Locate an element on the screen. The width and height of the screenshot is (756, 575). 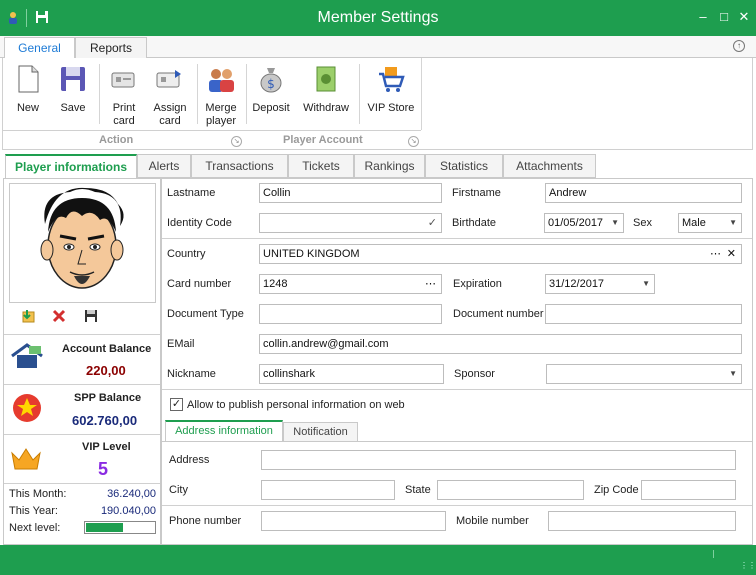
this-year-value: 190.040,00 is located at coordinates (128, 511).